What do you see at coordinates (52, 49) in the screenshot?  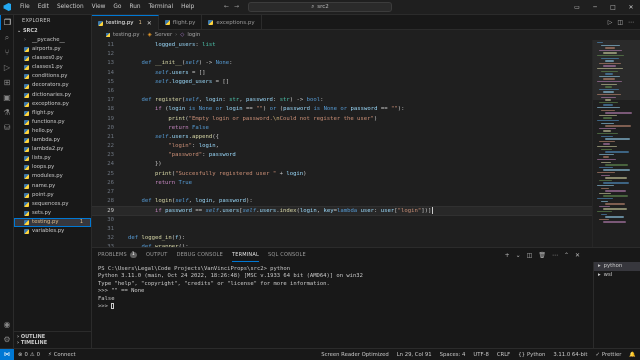 I see `file-item: airports.py` at bounding box center [52, 49].